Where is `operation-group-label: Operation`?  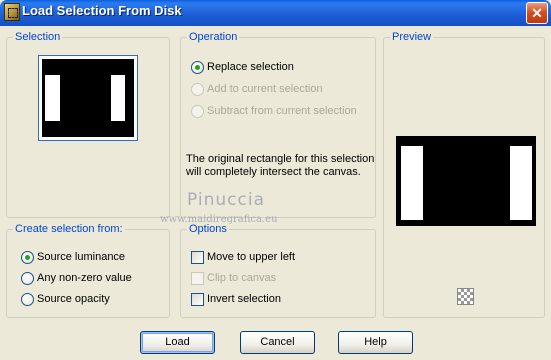 operation-group-label: Operation is located at coordinates (213, 37).